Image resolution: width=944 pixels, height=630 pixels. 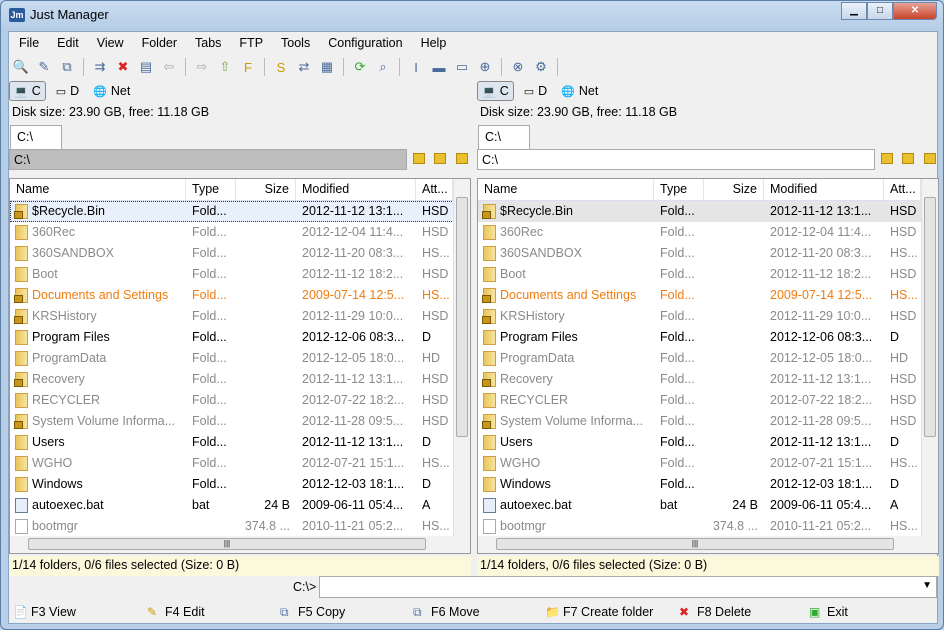 What do you see at coordinates (207, 43) in the screenshot?
I see `menu-tabs: Tabs` at bounding box center [207, 43].